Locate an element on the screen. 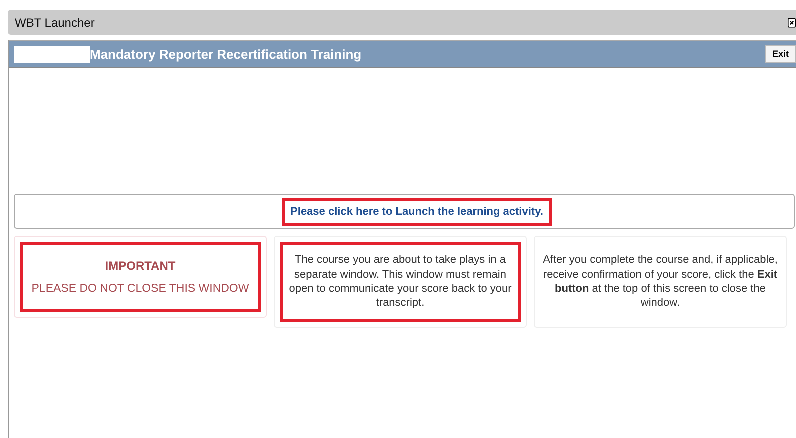  info-text: After you complete the course and, if applicable, receive confirmation of your score, click the Exit button at the top of this screen to close the window. is located at coordinates (660, 282).